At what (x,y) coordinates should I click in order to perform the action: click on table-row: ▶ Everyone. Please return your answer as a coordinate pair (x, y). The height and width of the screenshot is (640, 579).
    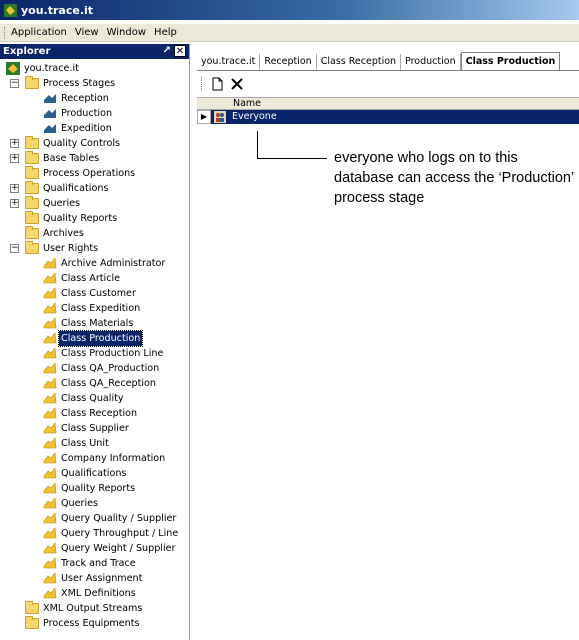
    Looking at the image, I should click on (388, 117).